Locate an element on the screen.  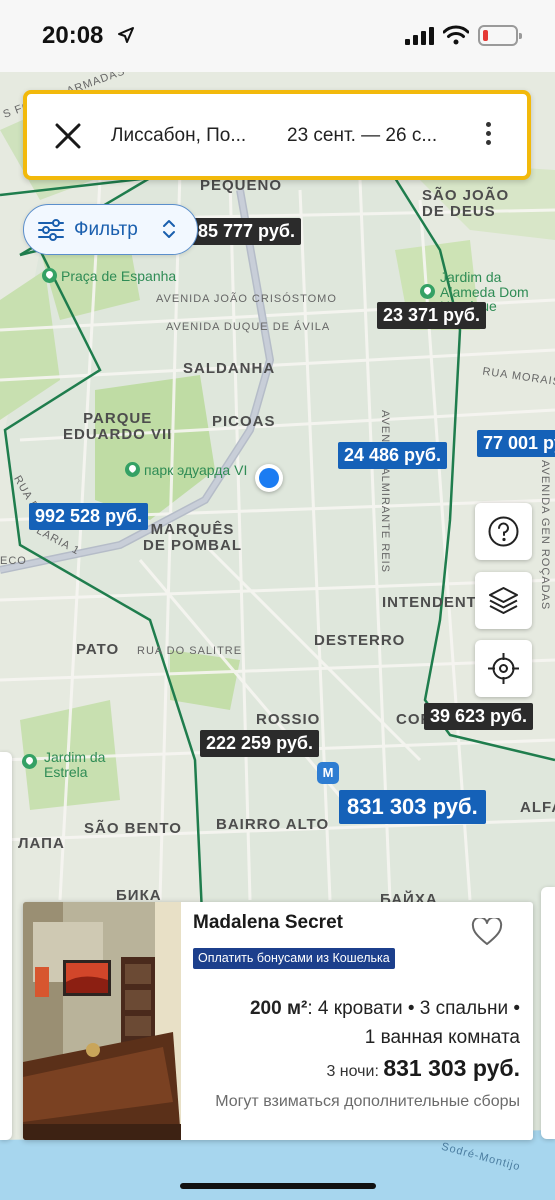
locate-button is located at coordinates (503, 668).